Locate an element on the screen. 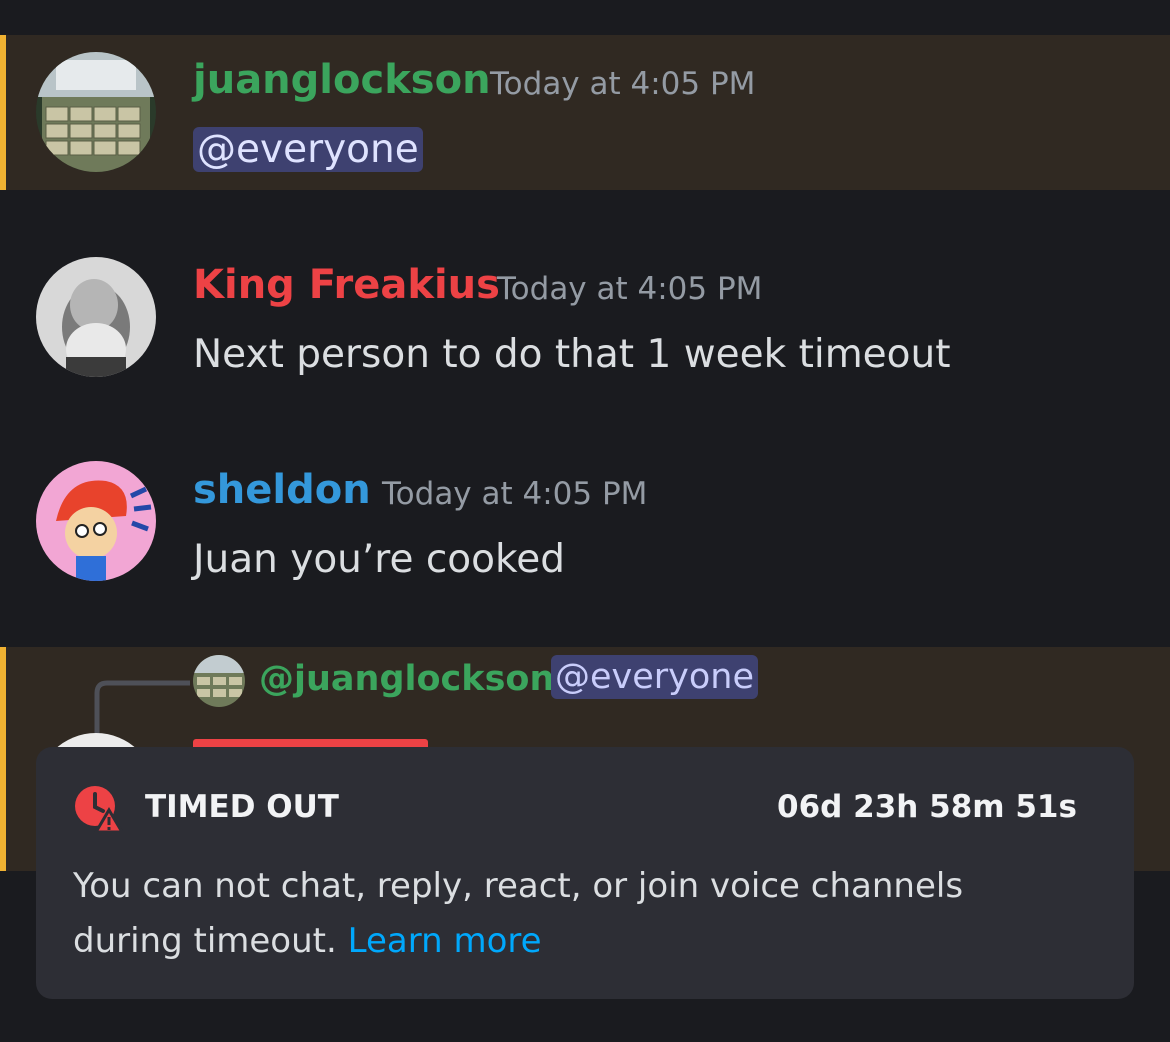  money-photo-avatar is located at coordinates (96, 112).